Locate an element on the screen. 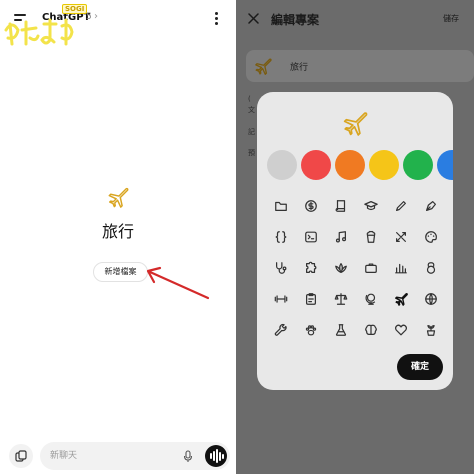 The width and height of the screenshot is (474, 474). code-braces-icon is located at coordinates (281, 237).